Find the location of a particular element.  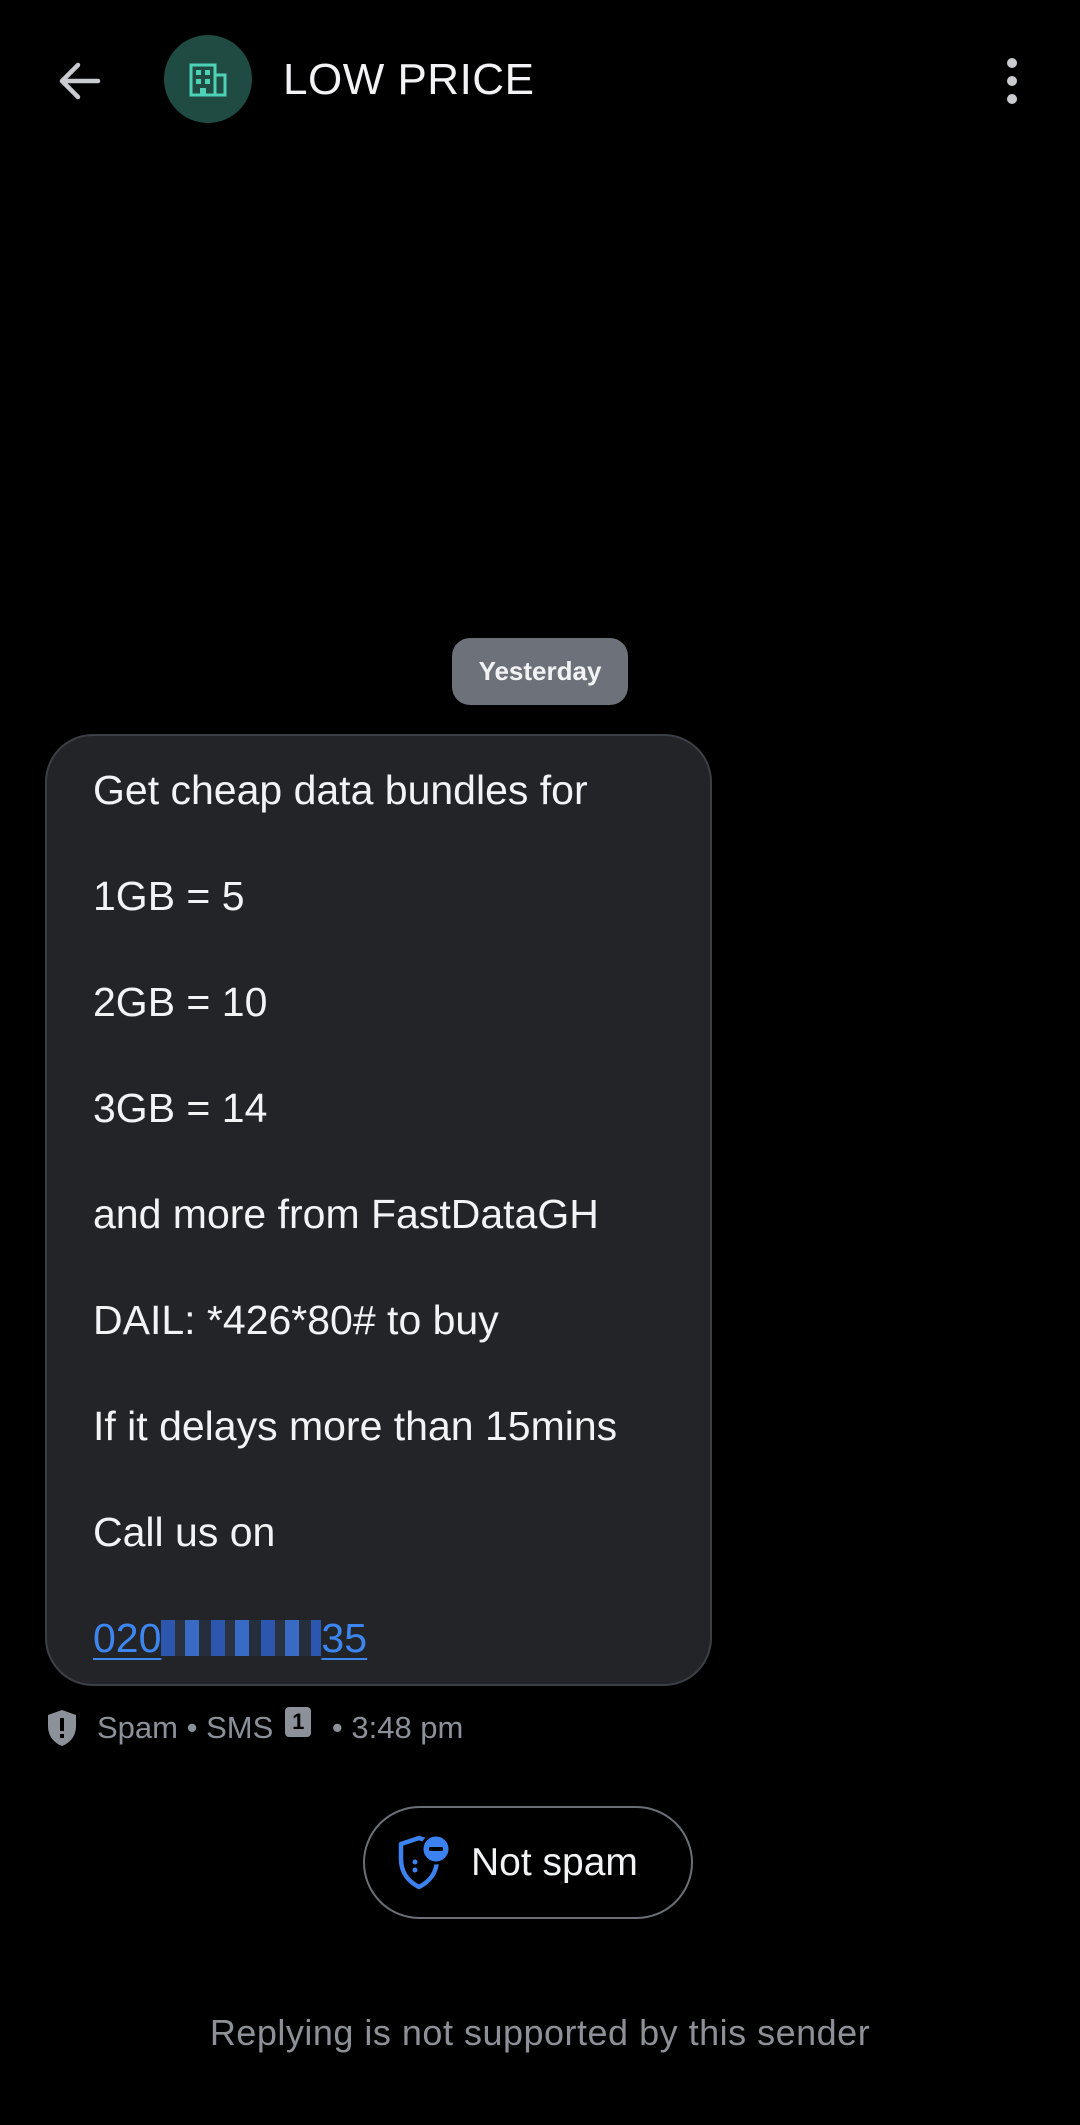

building-icon is located at coordinates (208, 80).